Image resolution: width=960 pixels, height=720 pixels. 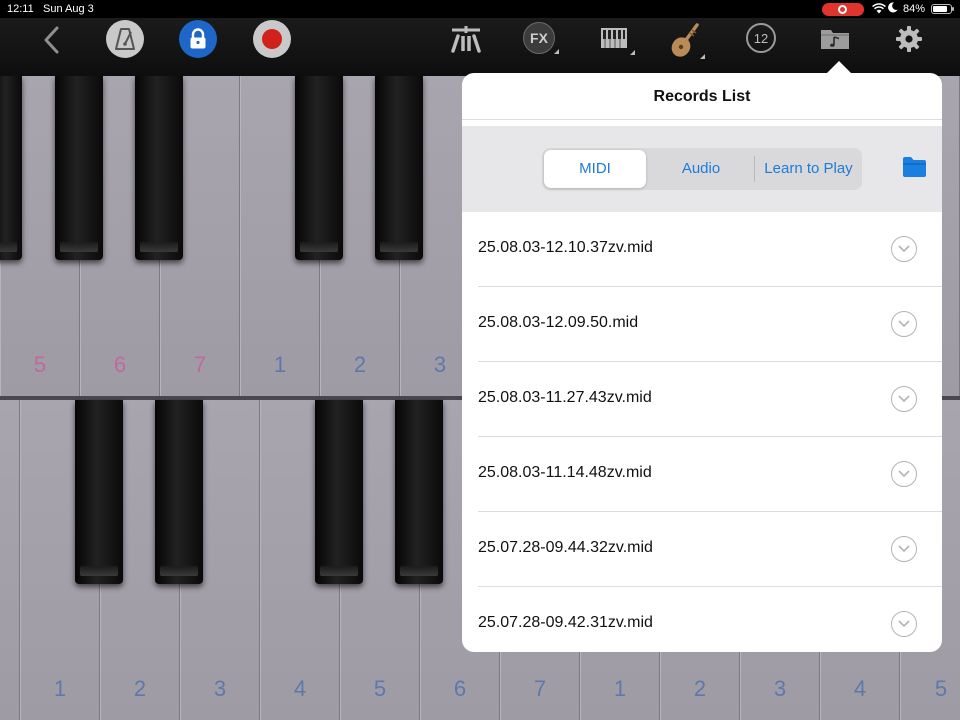 I want to click on fx-button: FX, so click(x=541, y=38).